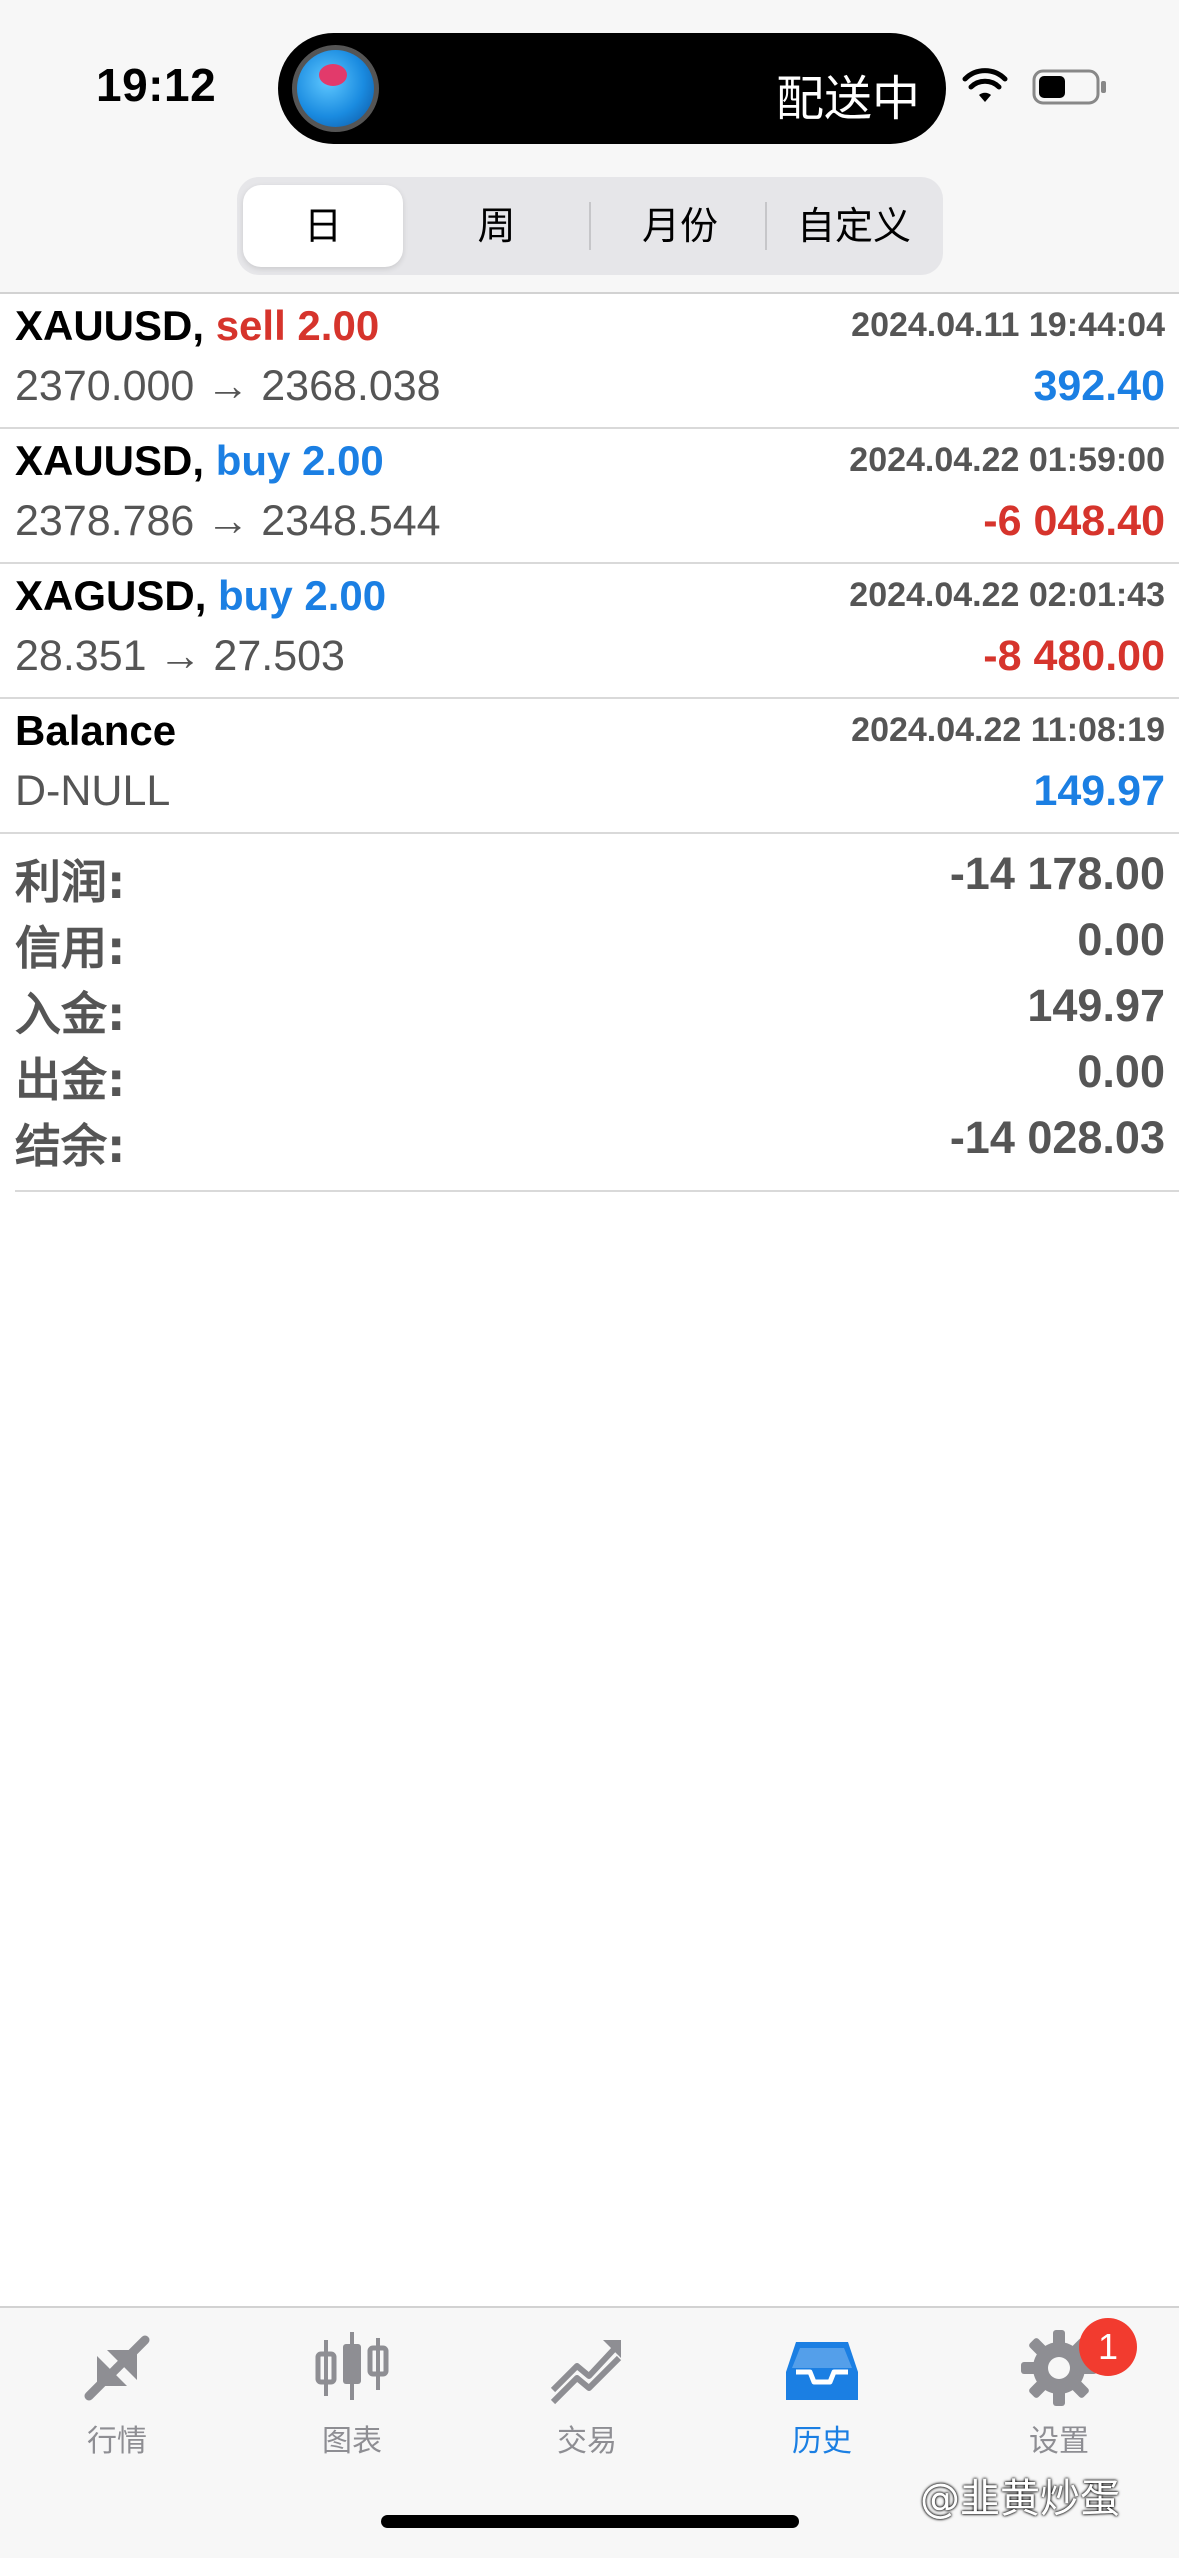 The width and height of the screenshot is (1179, 2558). What do you see at coordinates (590, 2521) in the screenshot?
I see `home-indicator` at bounding box center [590, 2521].